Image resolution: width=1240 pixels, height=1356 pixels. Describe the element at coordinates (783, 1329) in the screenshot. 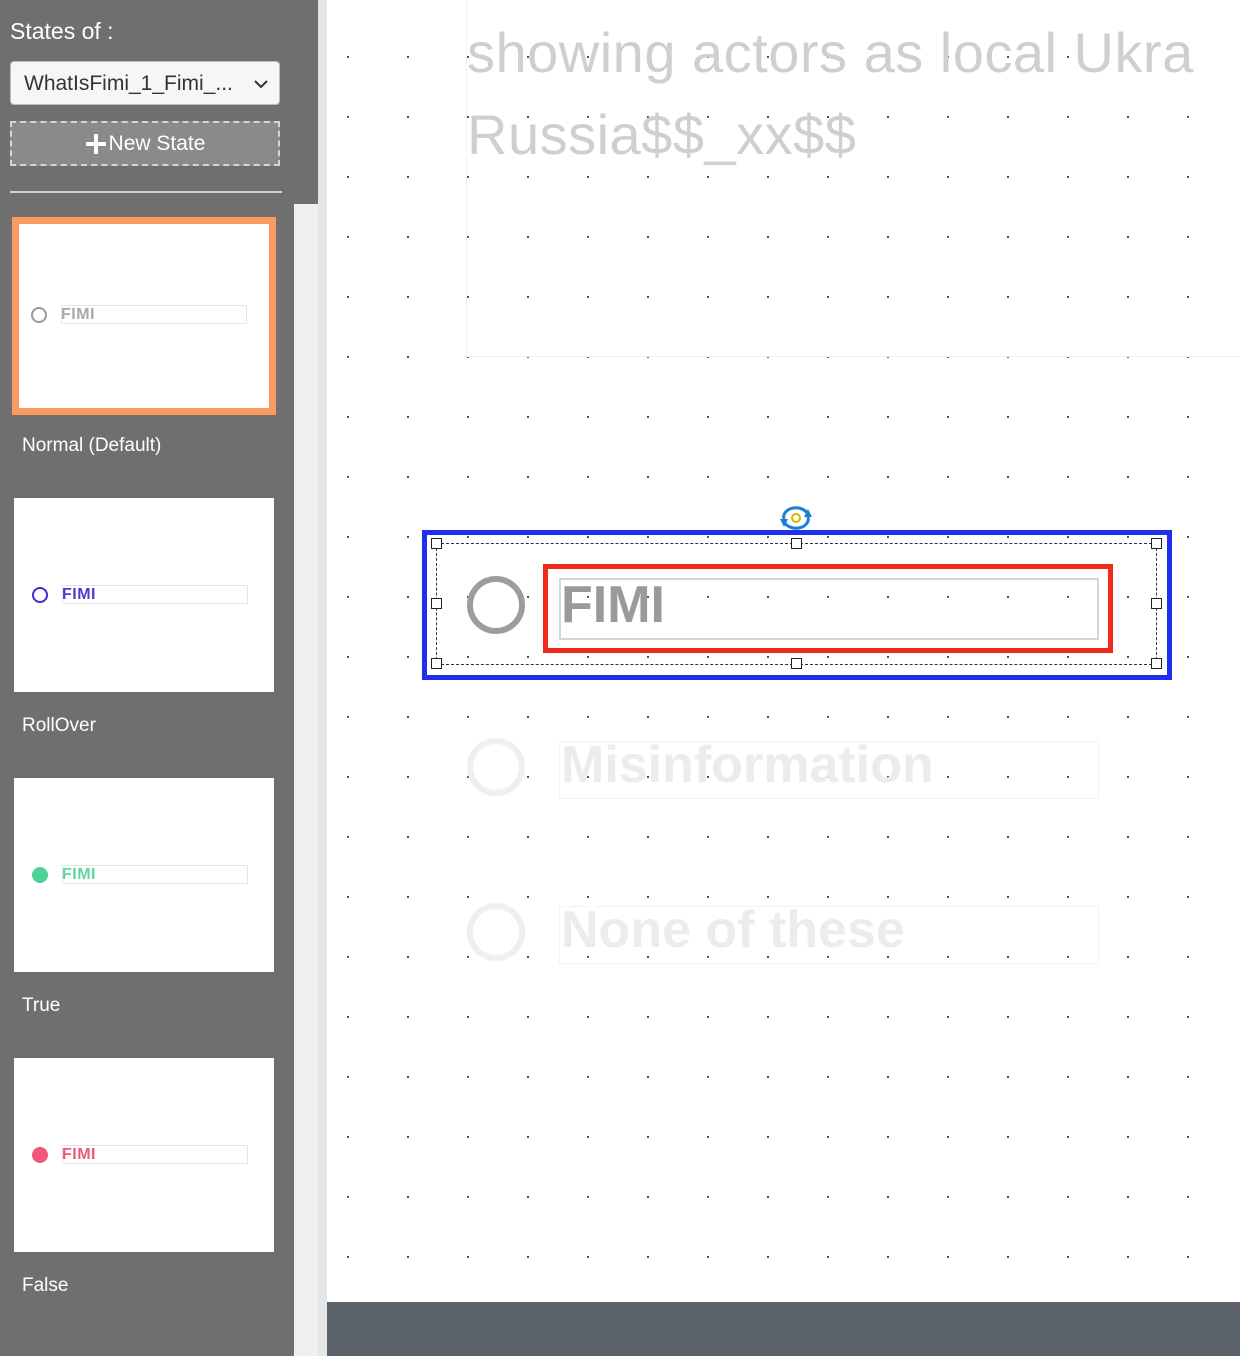

I see `bottom-bar` at that location.